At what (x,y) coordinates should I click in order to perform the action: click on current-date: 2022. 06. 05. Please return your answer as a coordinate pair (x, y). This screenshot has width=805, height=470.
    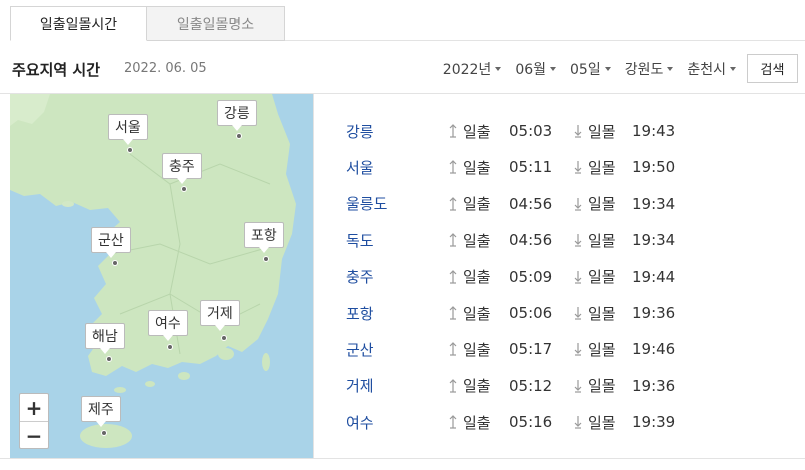
    Looking at the image, I should click on (165, 68).